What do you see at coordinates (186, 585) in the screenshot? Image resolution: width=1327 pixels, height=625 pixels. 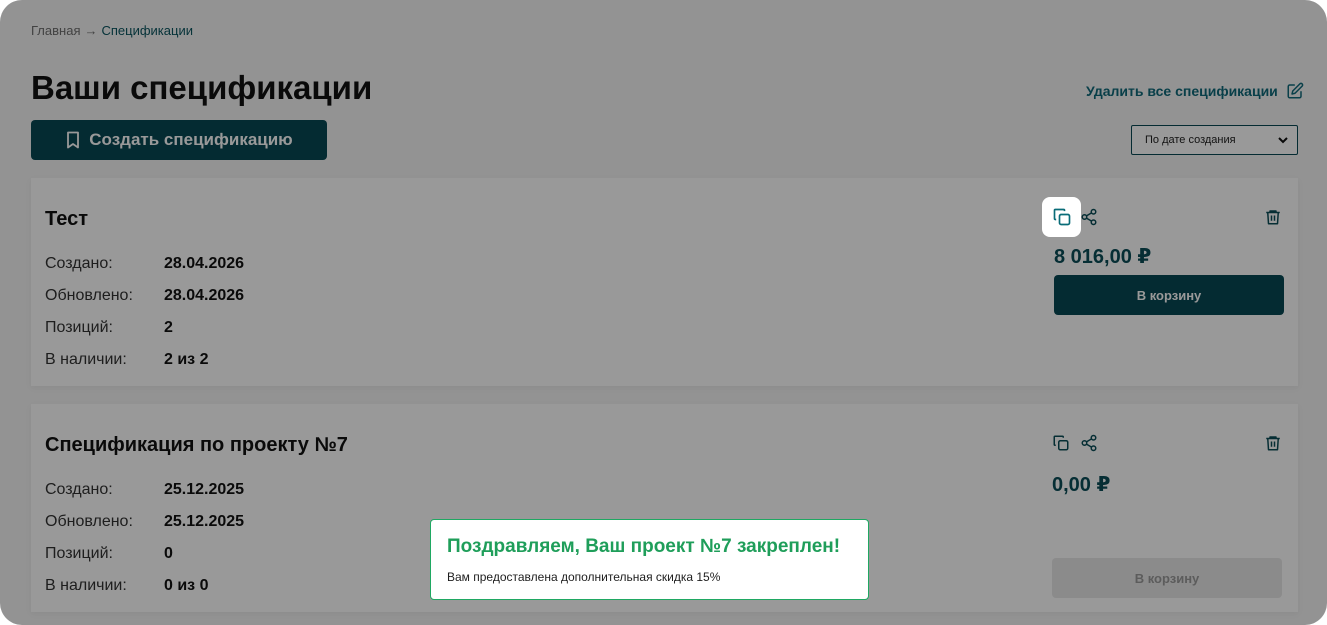 I see `meta-value: 0 из 0` at bounding box center [186, 585].